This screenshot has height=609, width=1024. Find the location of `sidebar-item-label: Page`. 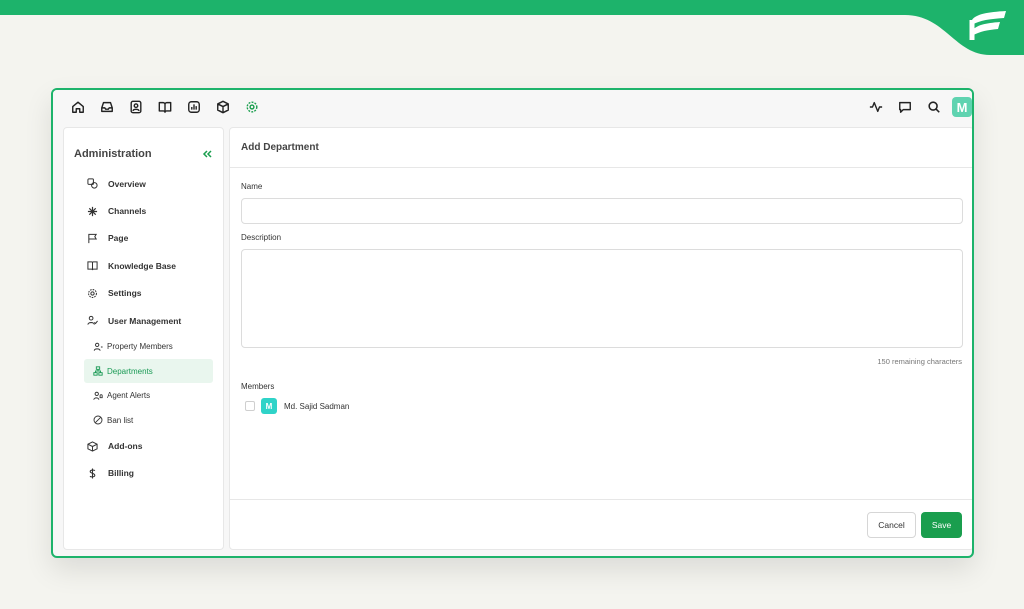

sidebar-item-label: Page is located at coordinates (118, 238).